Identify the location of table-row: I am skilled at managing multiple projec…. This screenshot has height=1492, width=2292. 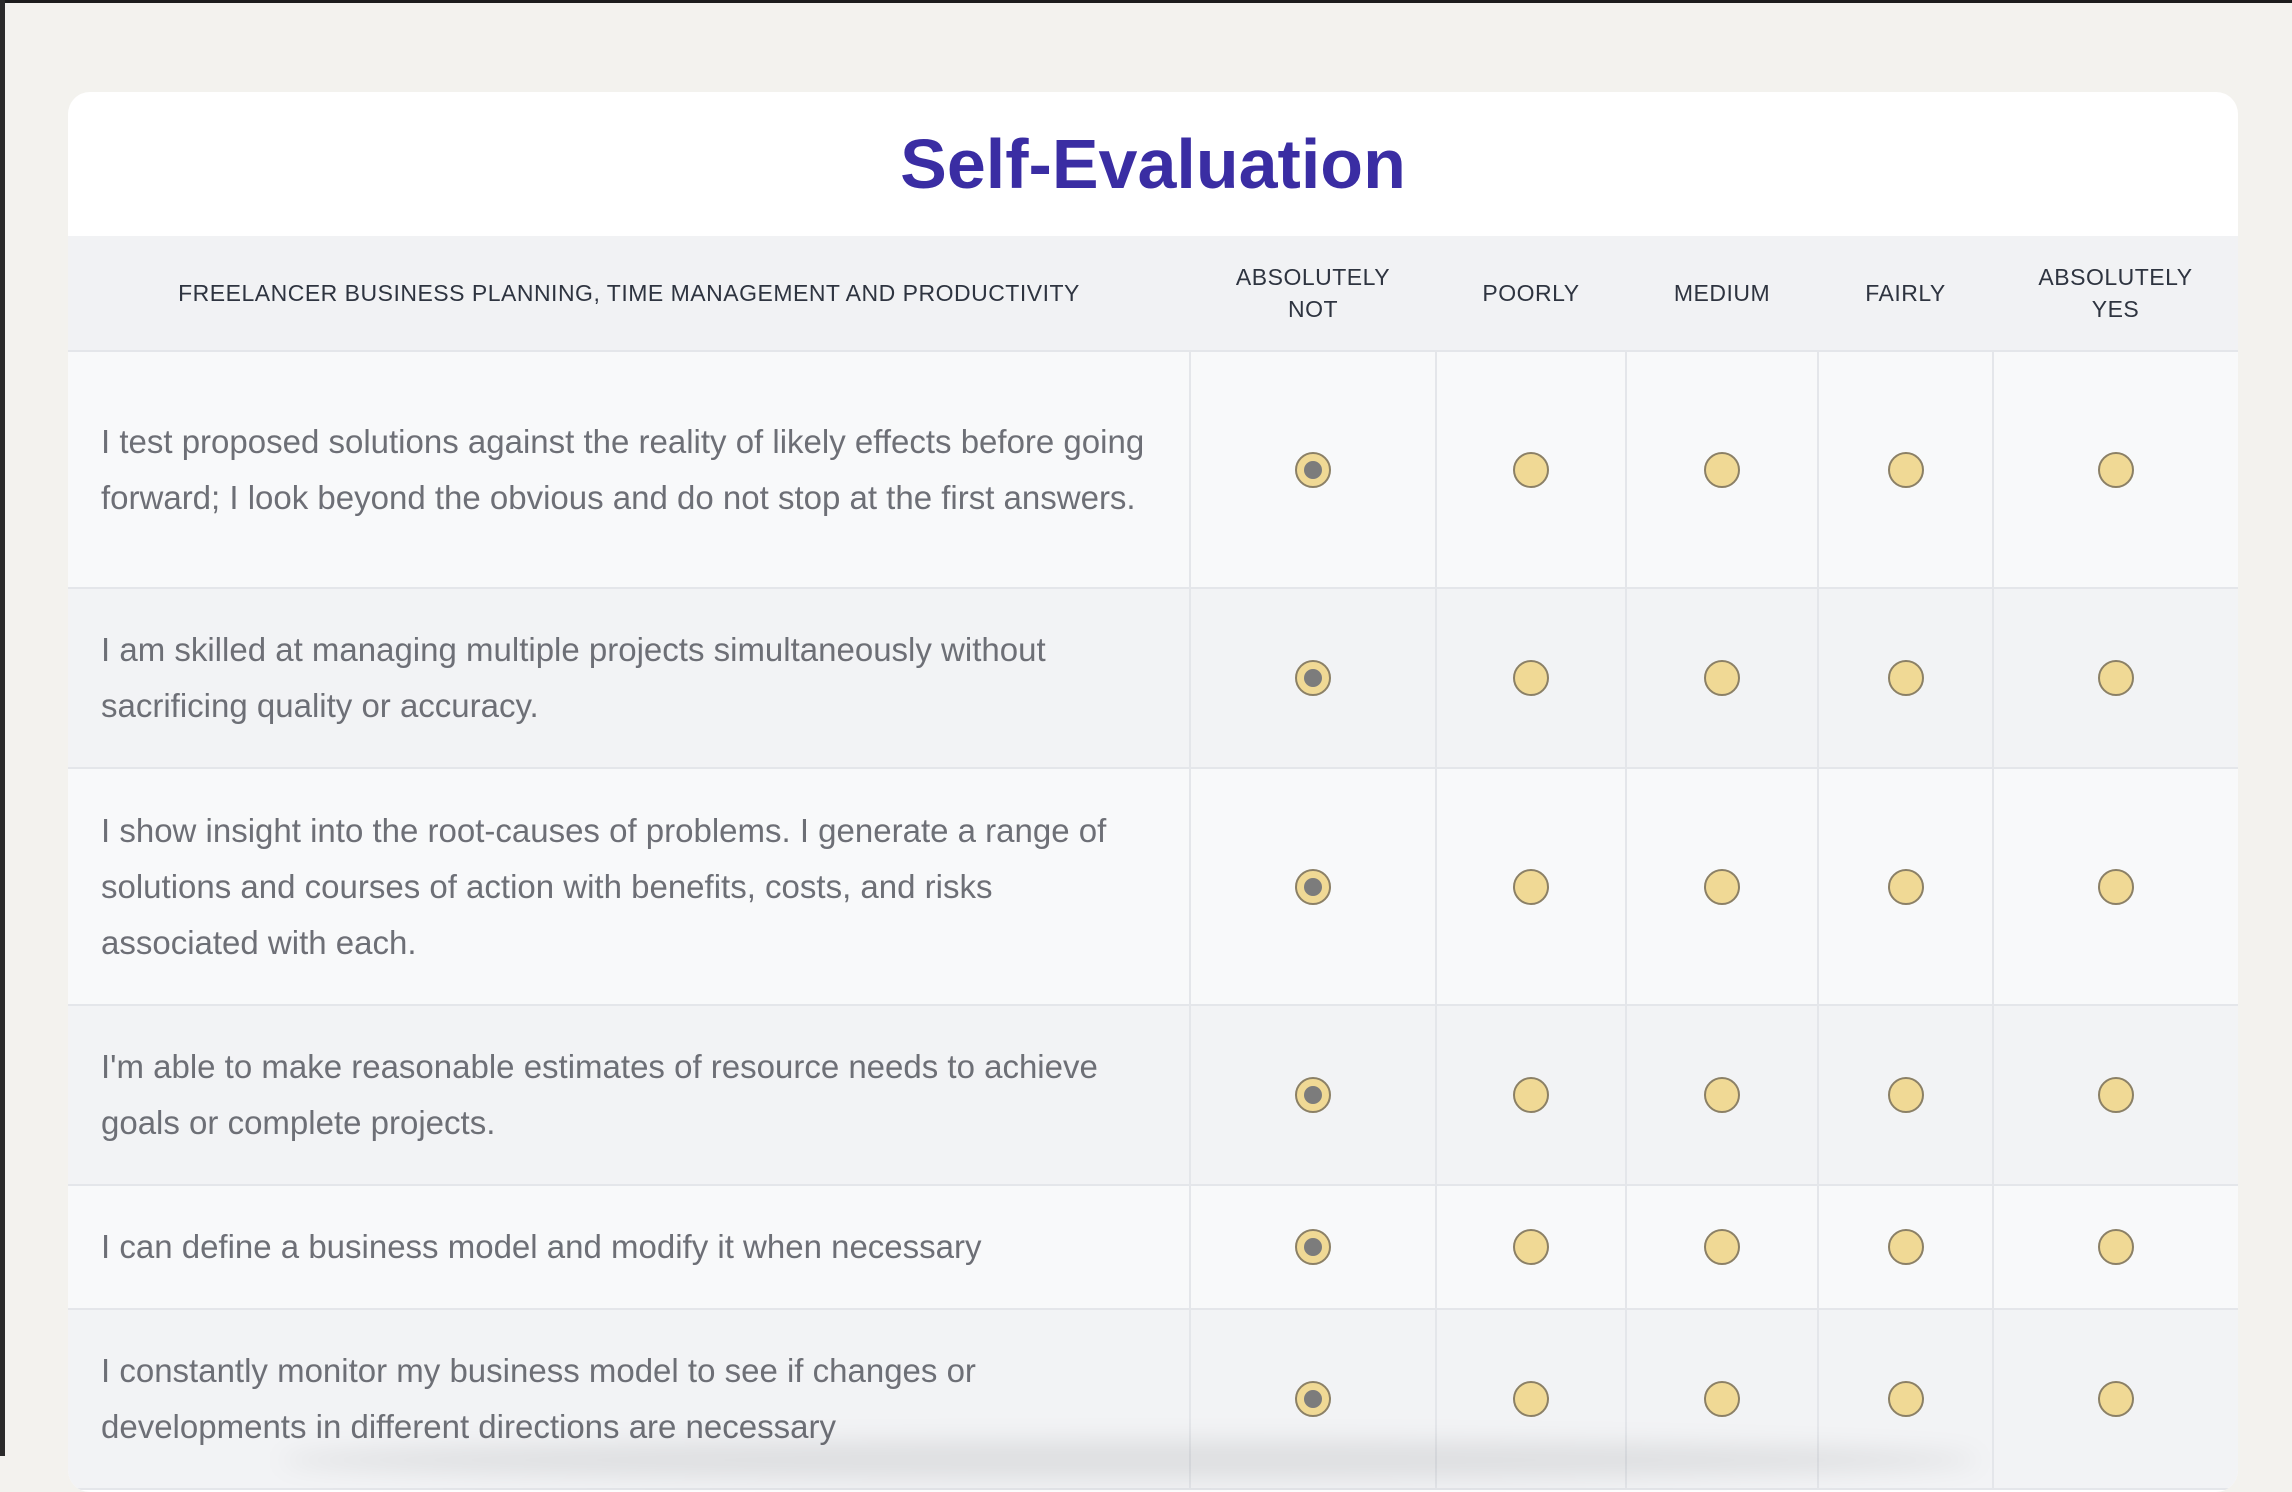
(1153, 678).